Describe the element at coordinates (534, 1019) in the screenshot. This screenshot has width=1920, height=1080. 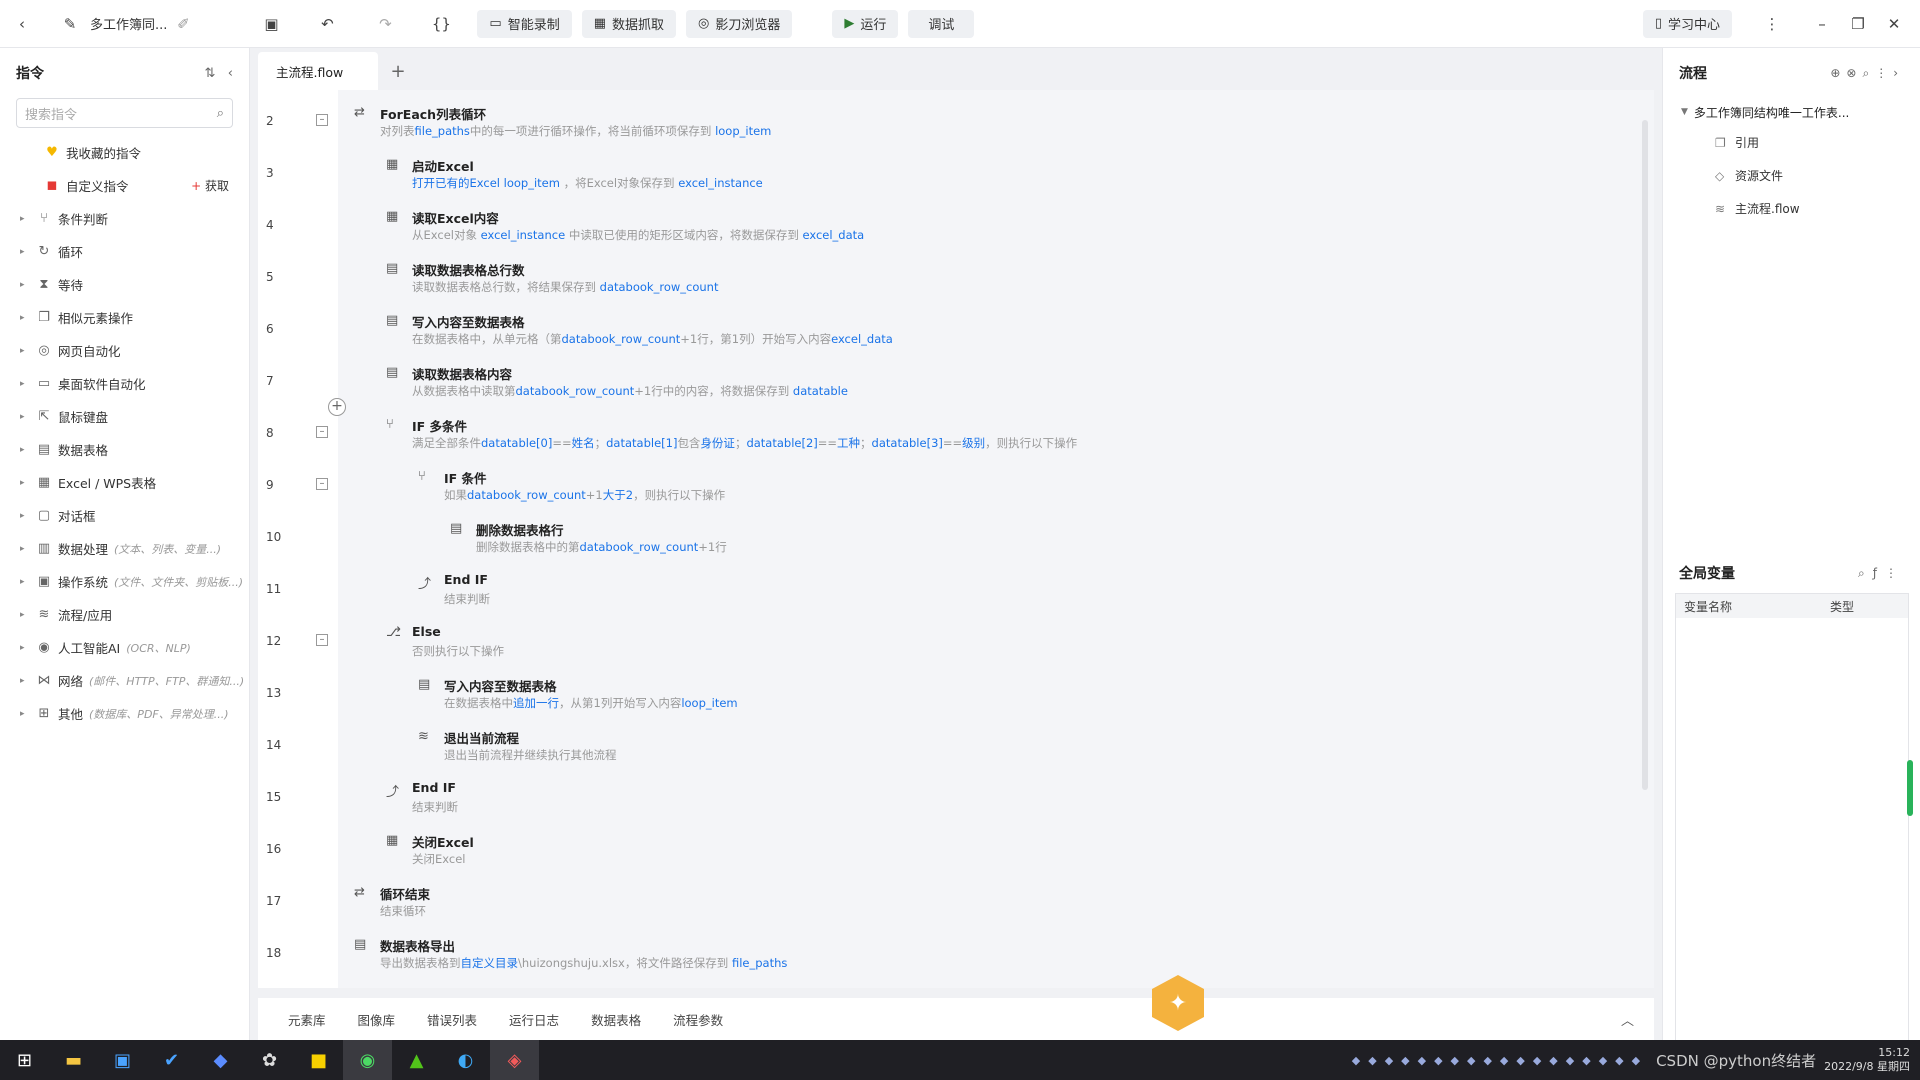
I see `bottom-tab: 运行日志` at that location.